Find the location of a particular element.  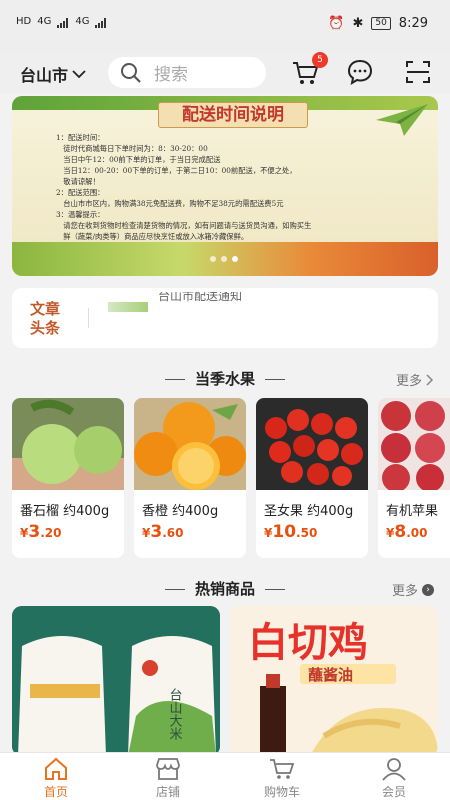

banner-line: 1：配送时间： is located at coordinates (80, 137).